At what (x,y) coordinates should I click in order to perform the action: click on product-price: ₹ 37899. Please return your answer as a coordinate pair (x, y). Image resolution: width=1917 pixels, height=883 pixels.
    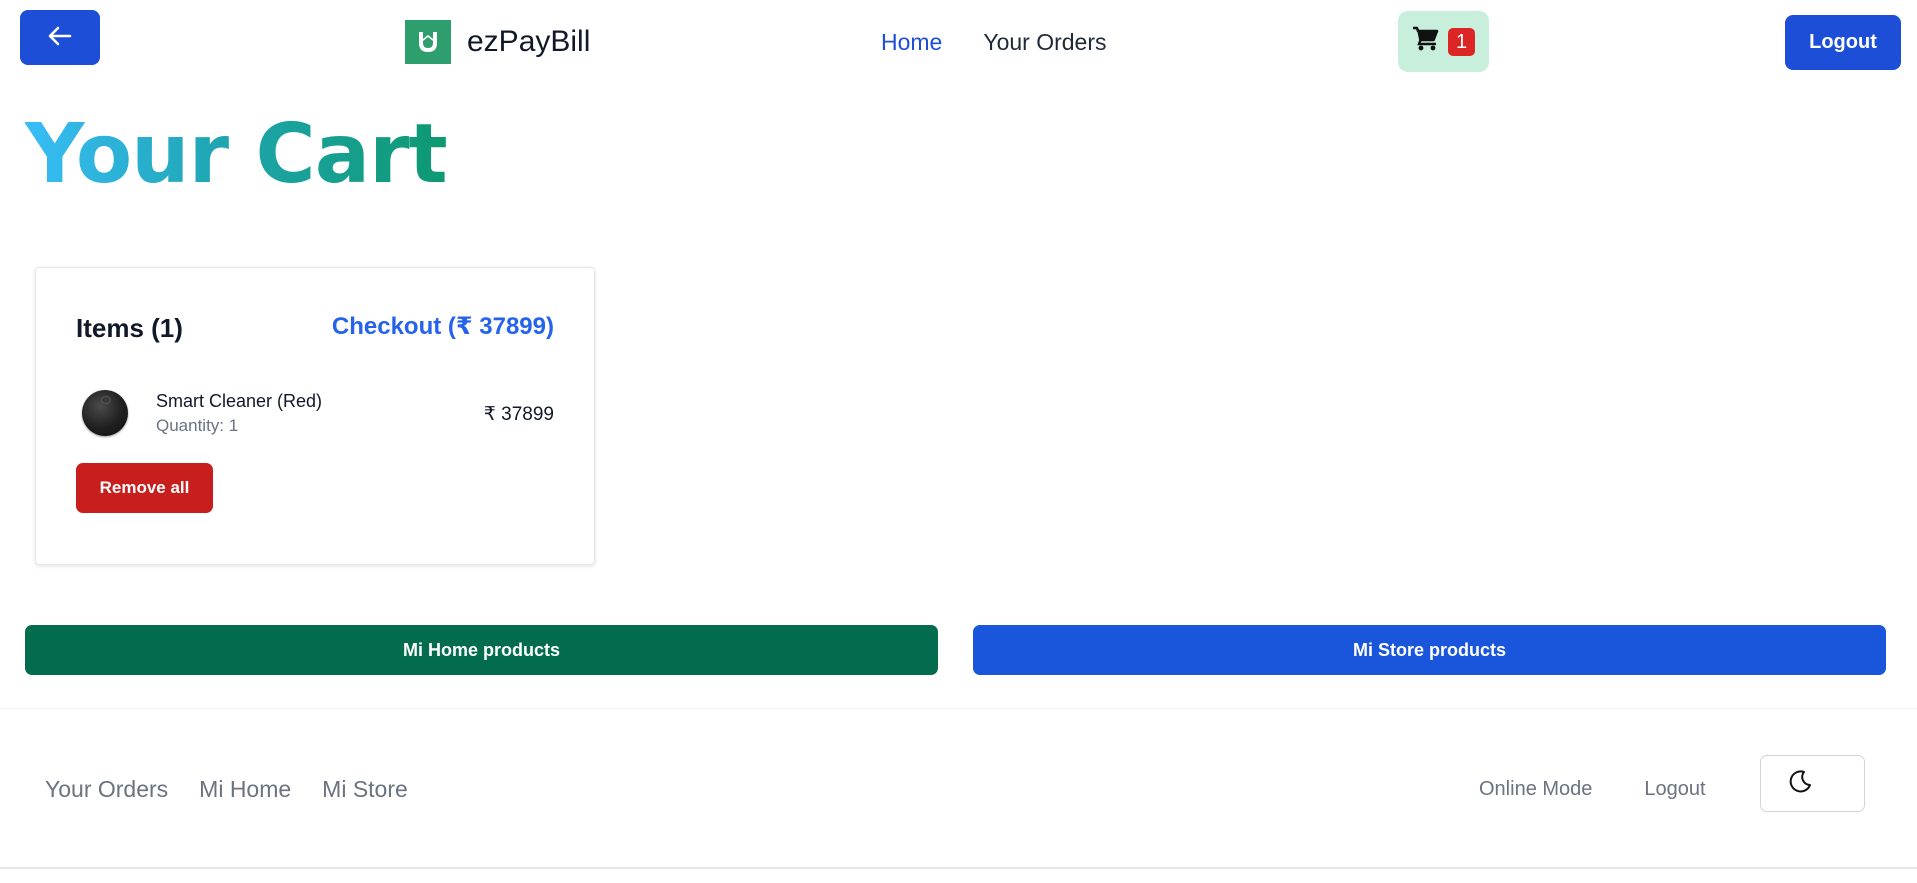
    Looking at the image, I should click on (518, 414).